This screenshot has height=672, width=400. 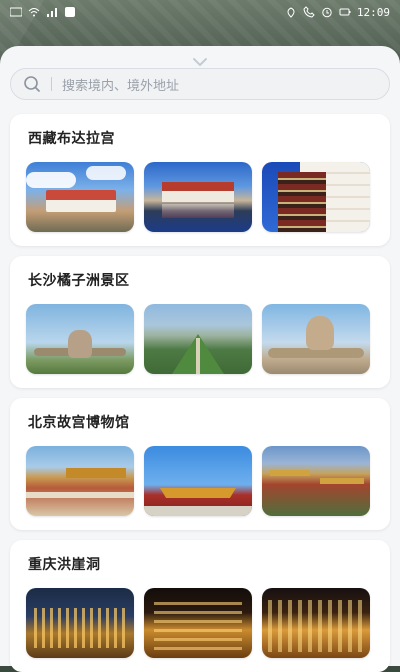 What do you see at coordinates (52, 12) in the screenshot?
I see `signal-icon` at bounding box center [52, 12].